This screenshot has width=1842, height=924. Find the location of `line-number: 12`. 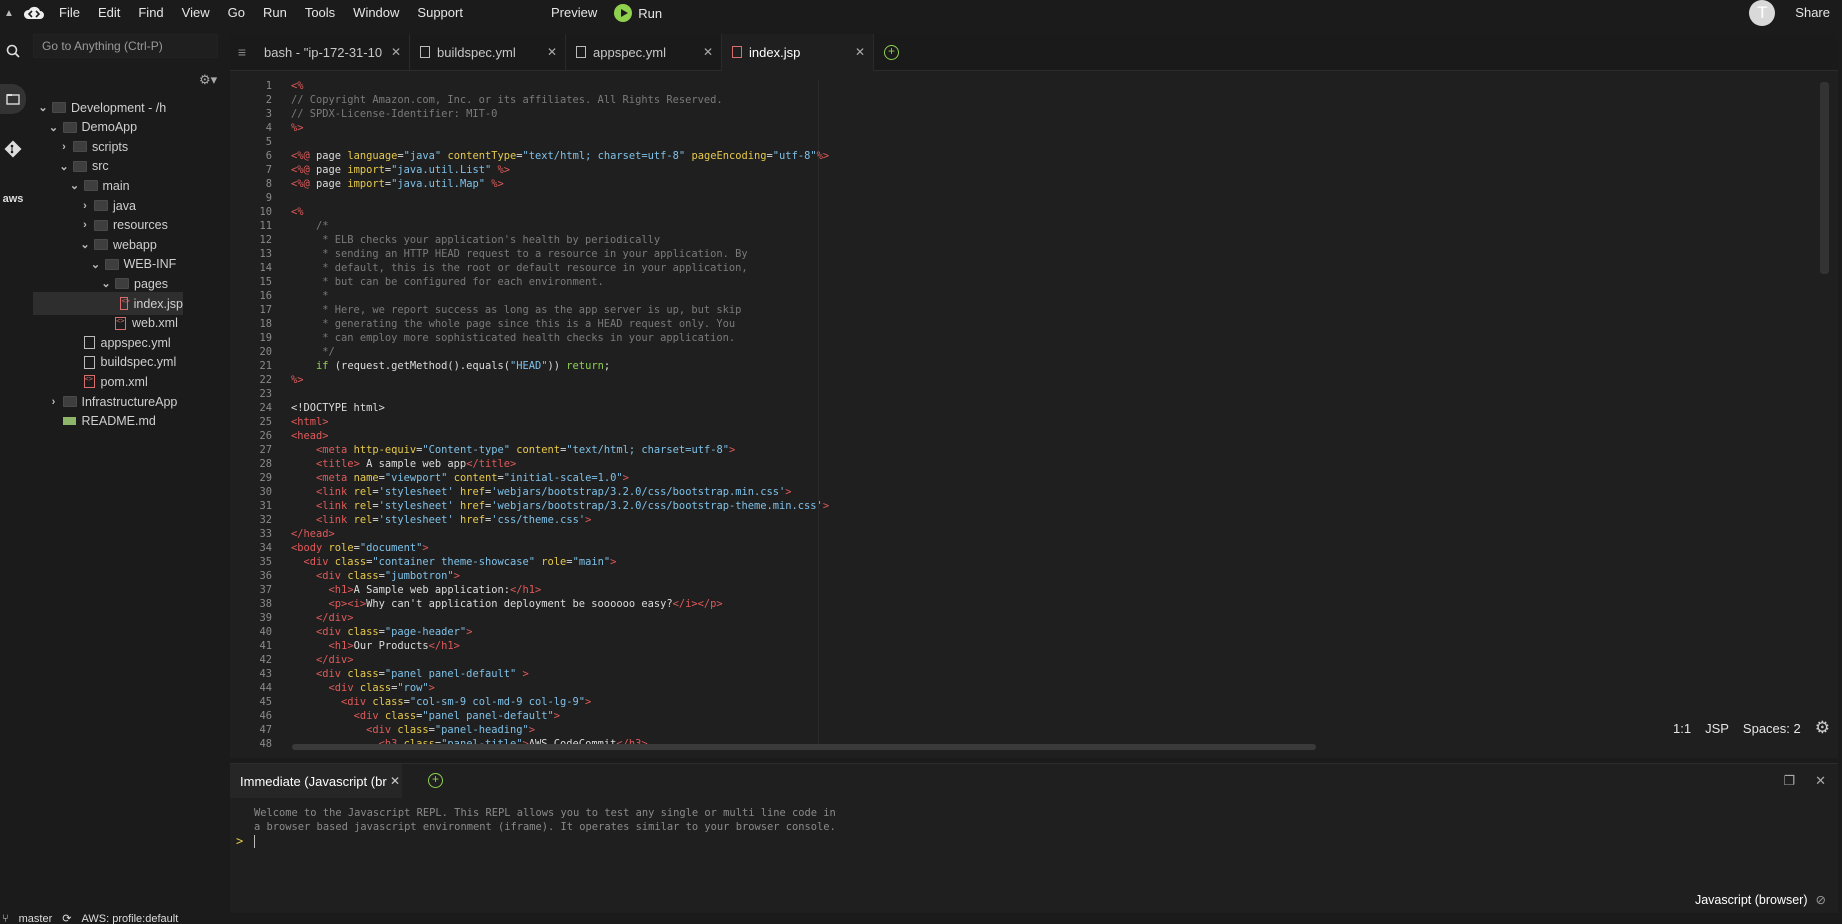

line-number: 12 is located at coordinates (265, 240).